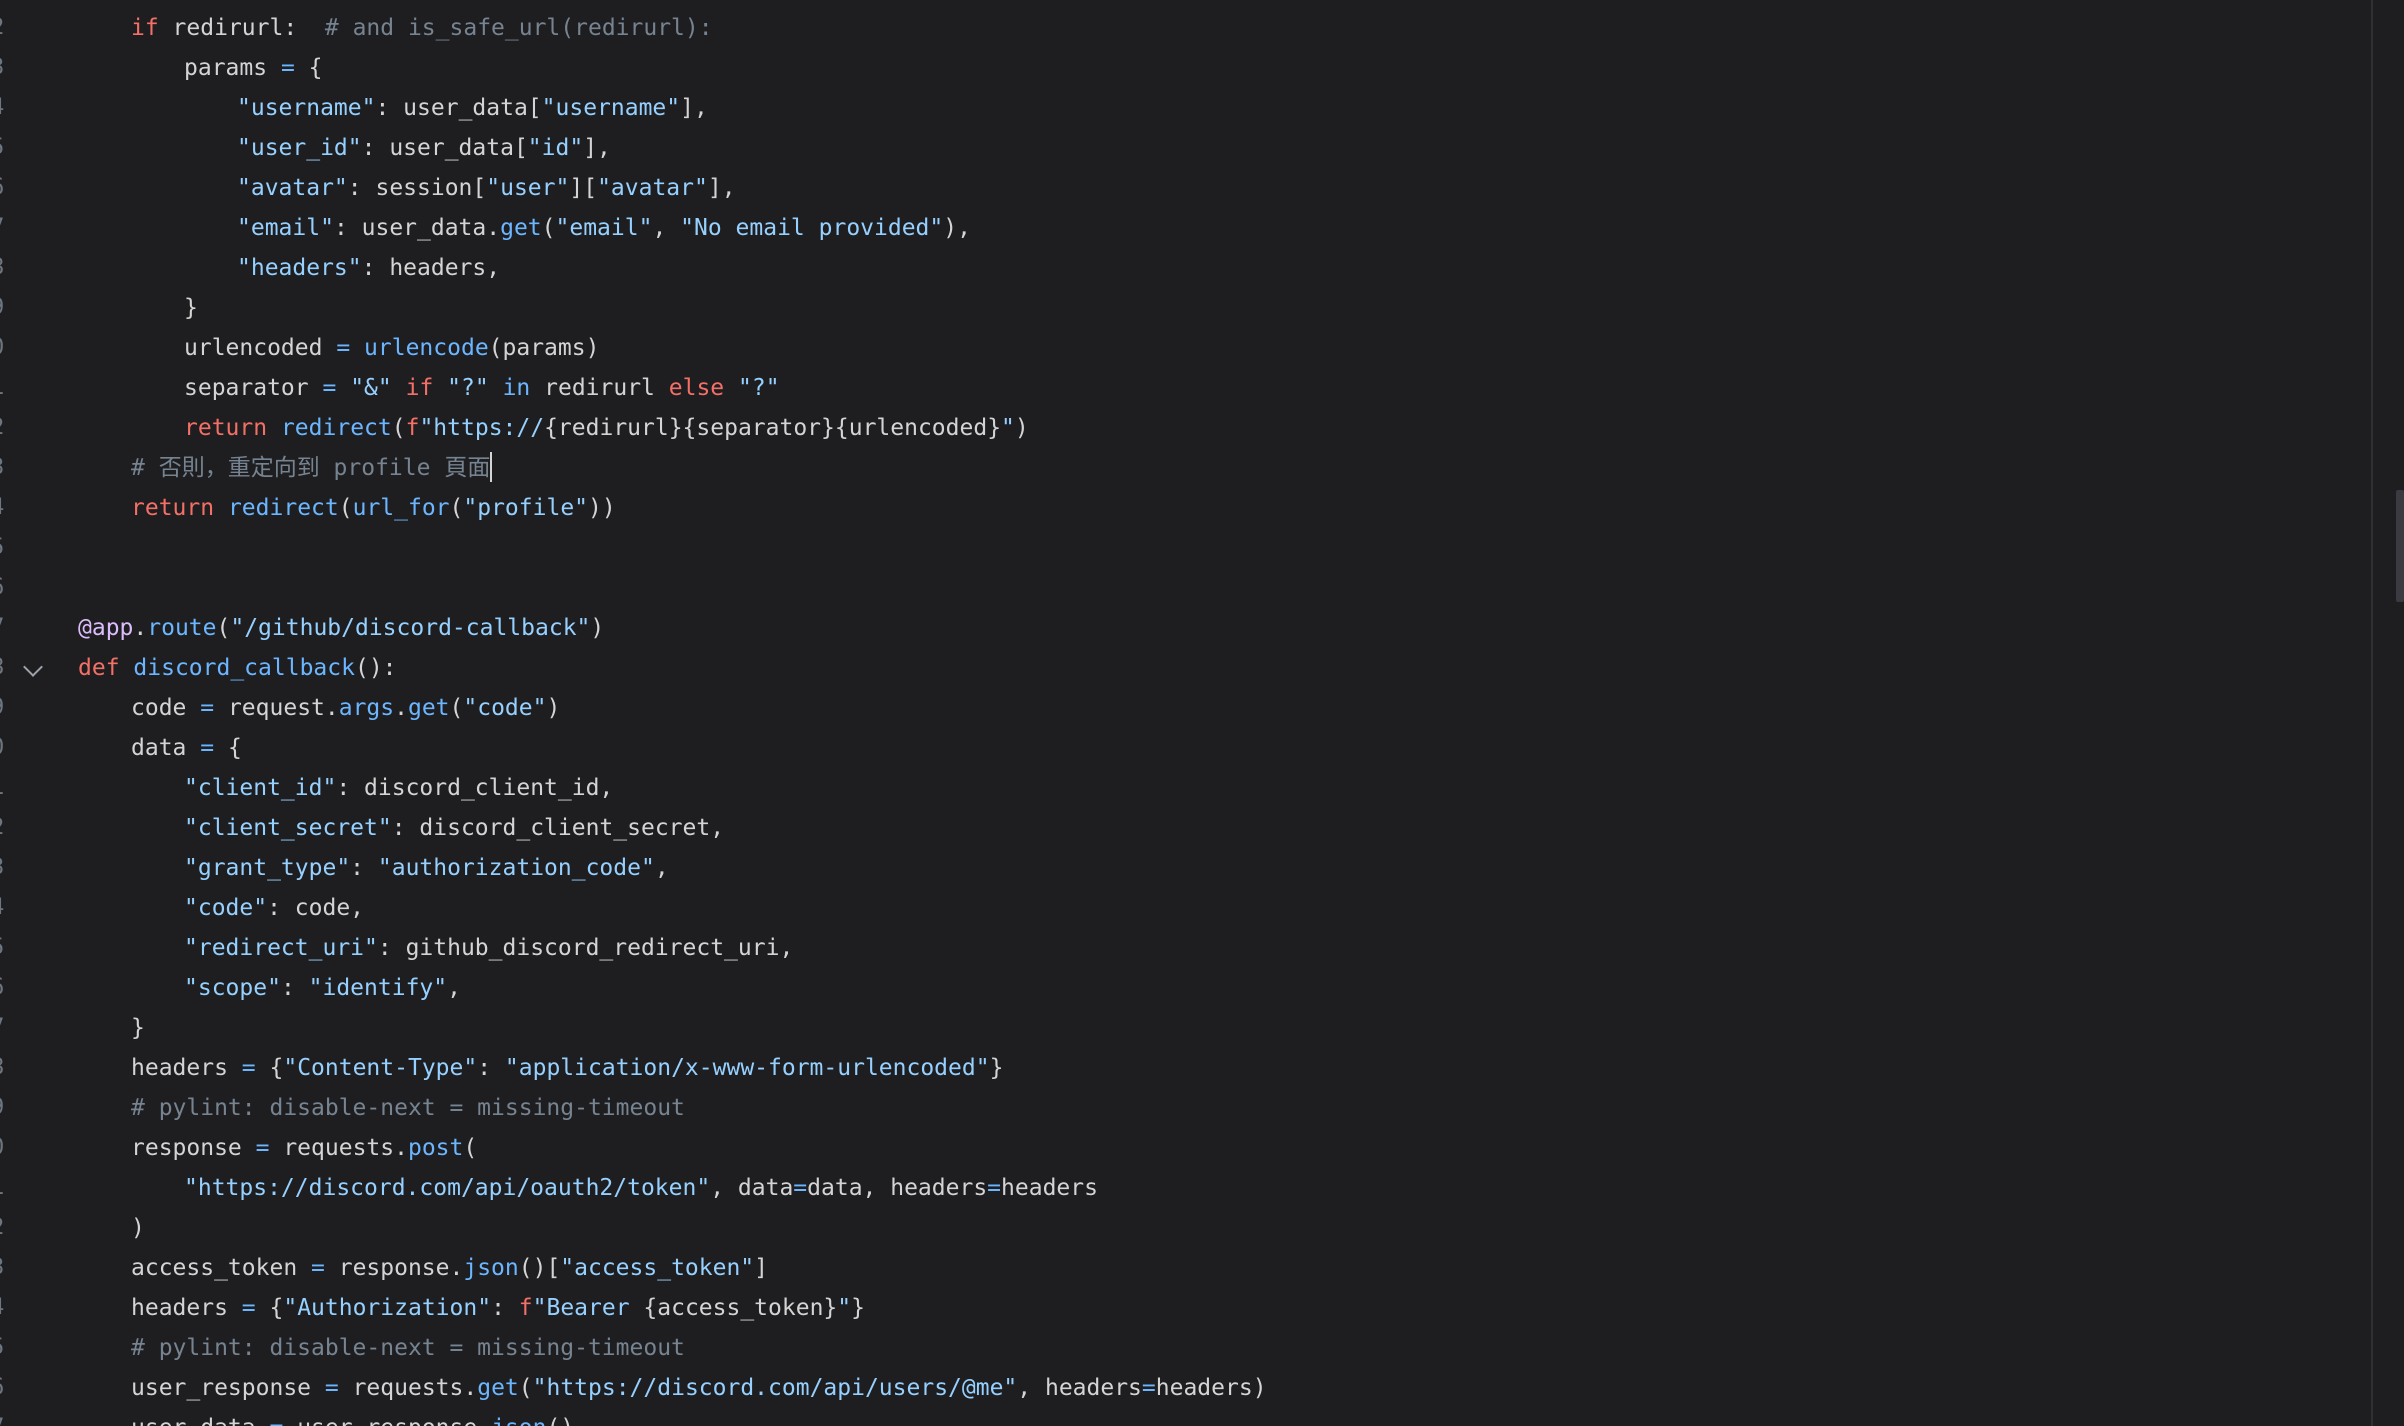  Describe the element at coordinates (1180, 668) in the screenshot. I see `code-line: 8 def discord_callback():` at that location.